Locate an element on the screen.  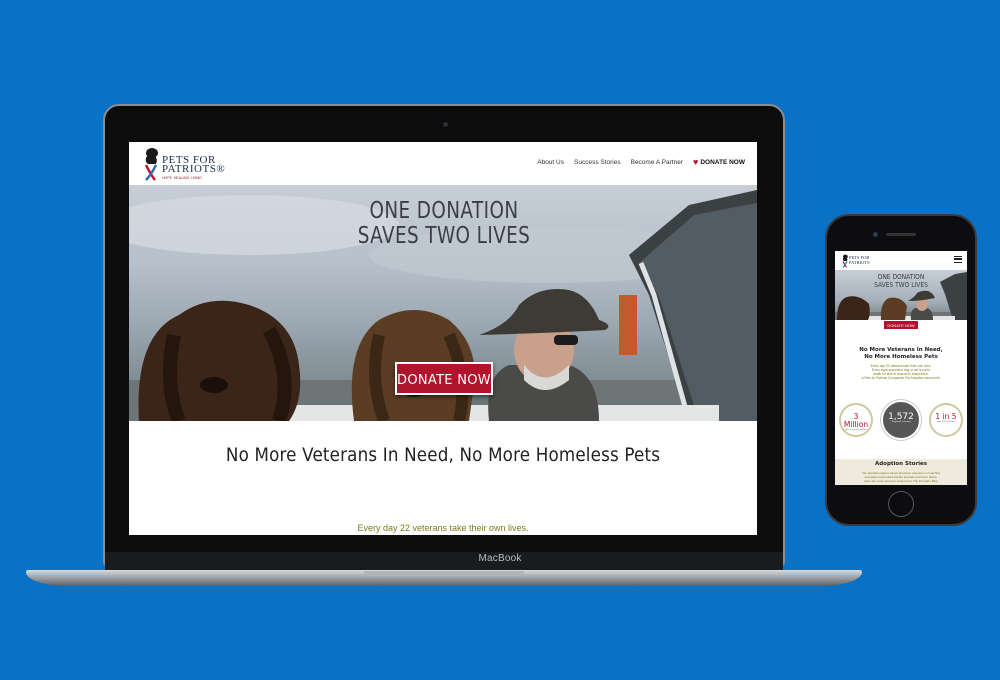
logo-tagline: HOPE. HEALING. HOME. is located at coordinates (182, 178).